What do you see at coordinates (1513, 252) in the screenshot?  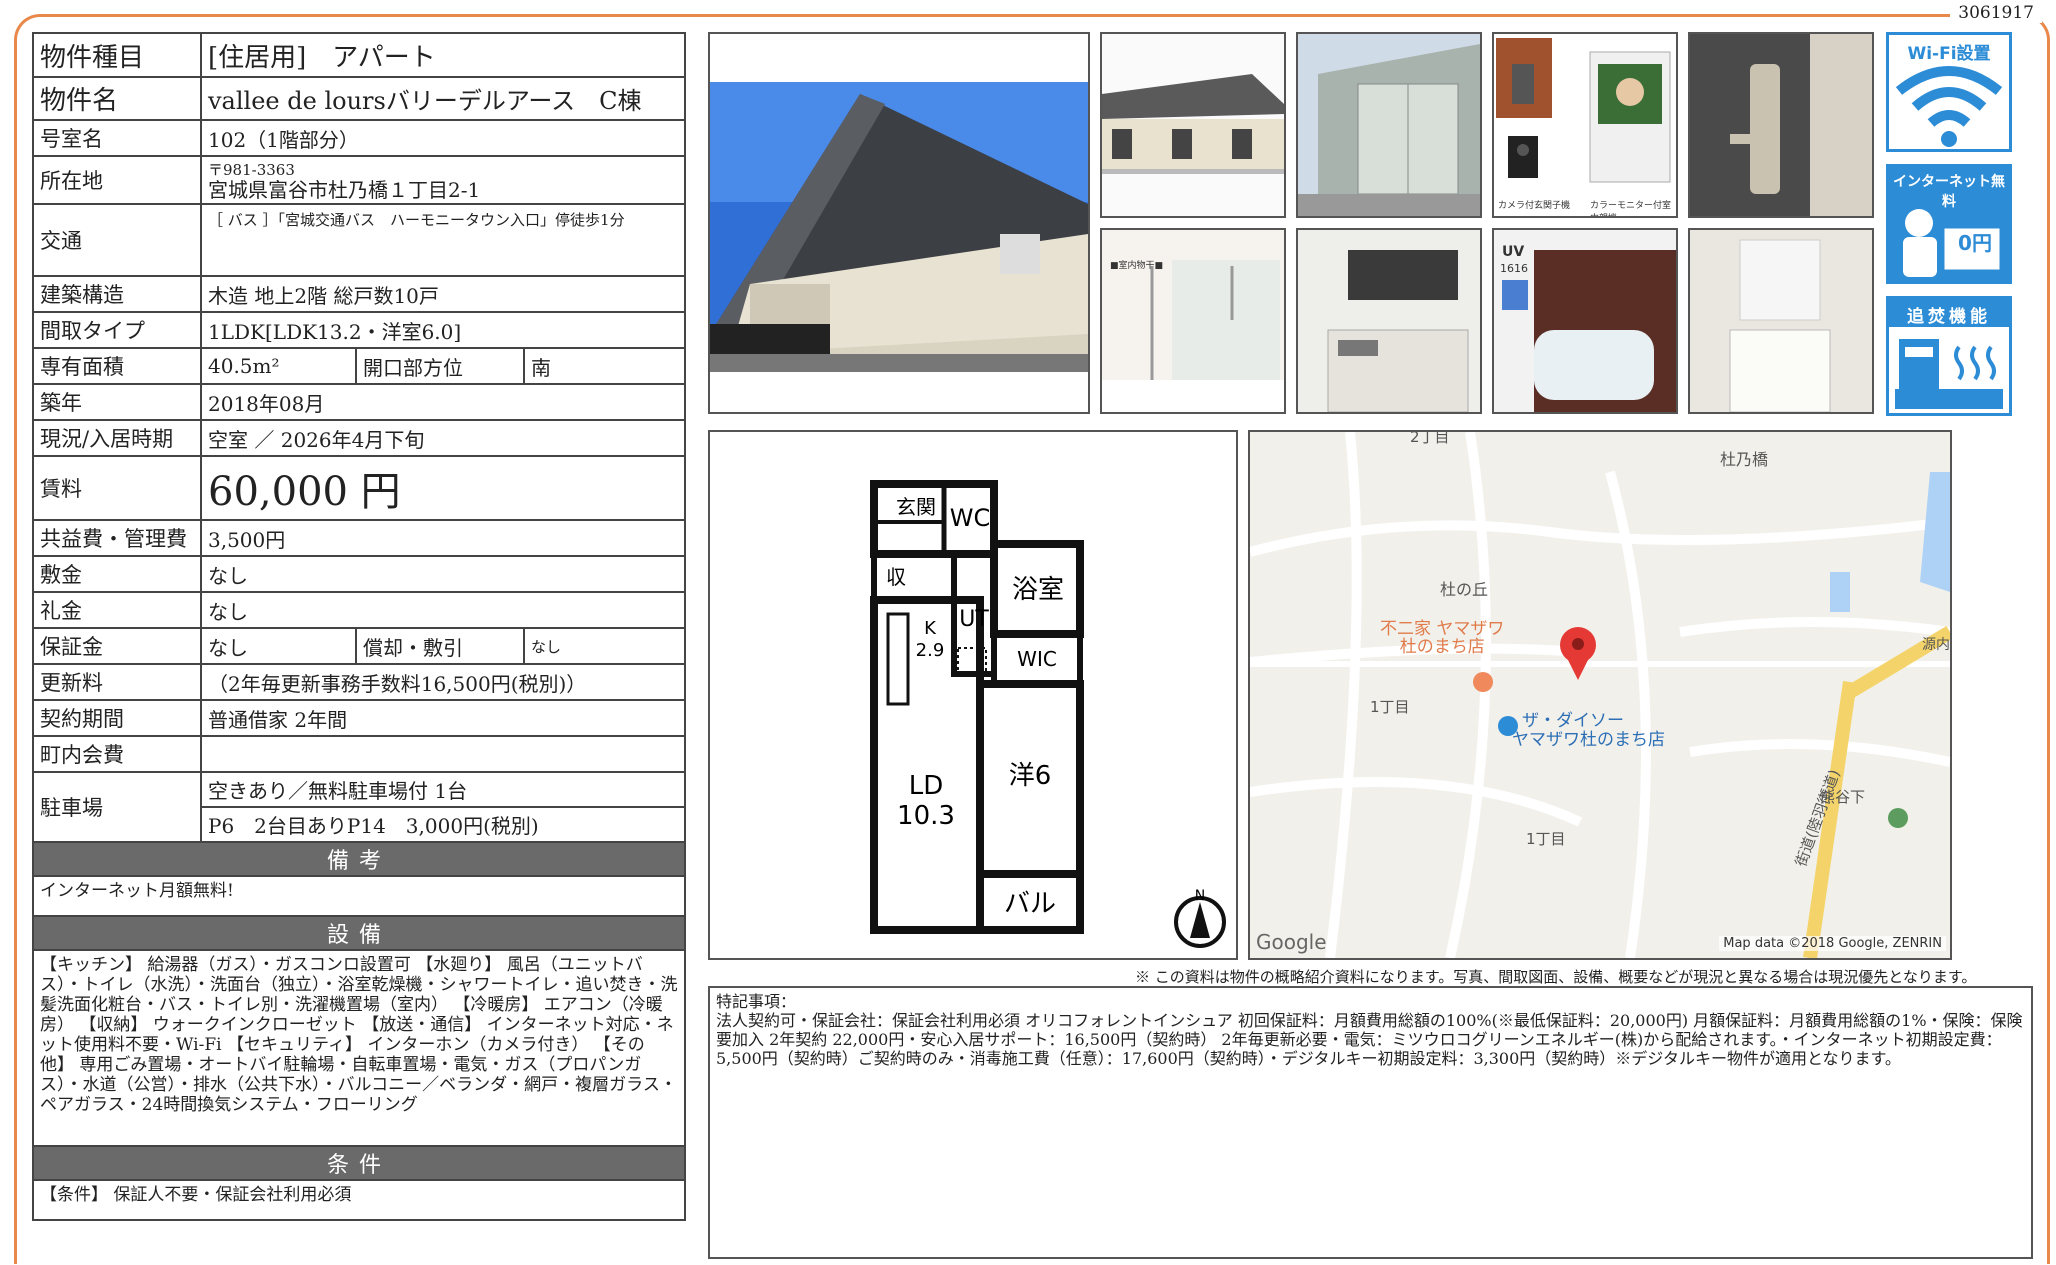 I see `uv-label: UV` at bounding box center [1513, 252].